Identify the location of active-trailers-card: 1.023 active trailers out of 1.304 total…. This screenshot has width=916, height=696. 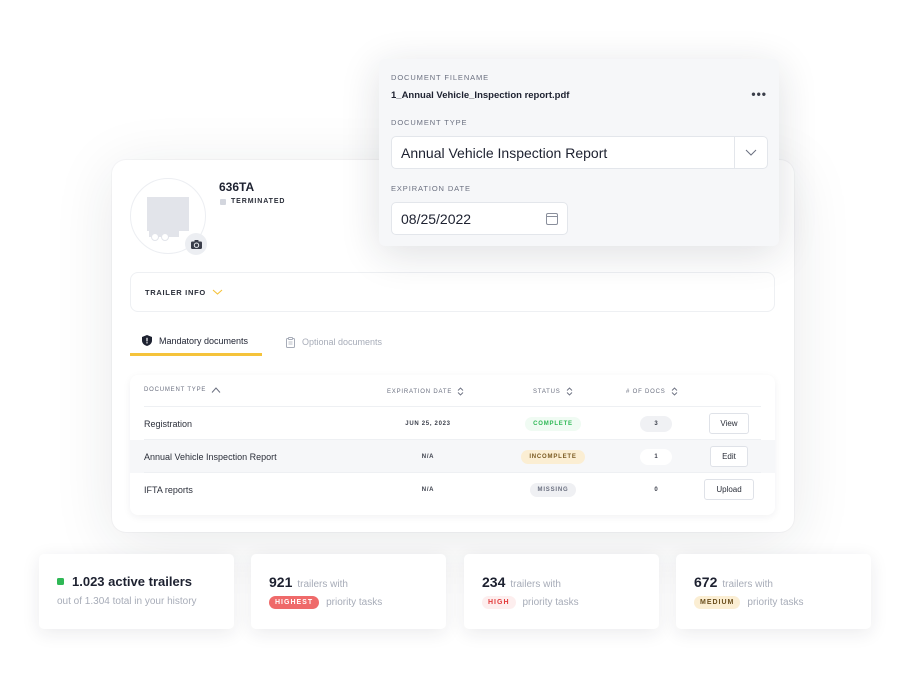
(136, 591).